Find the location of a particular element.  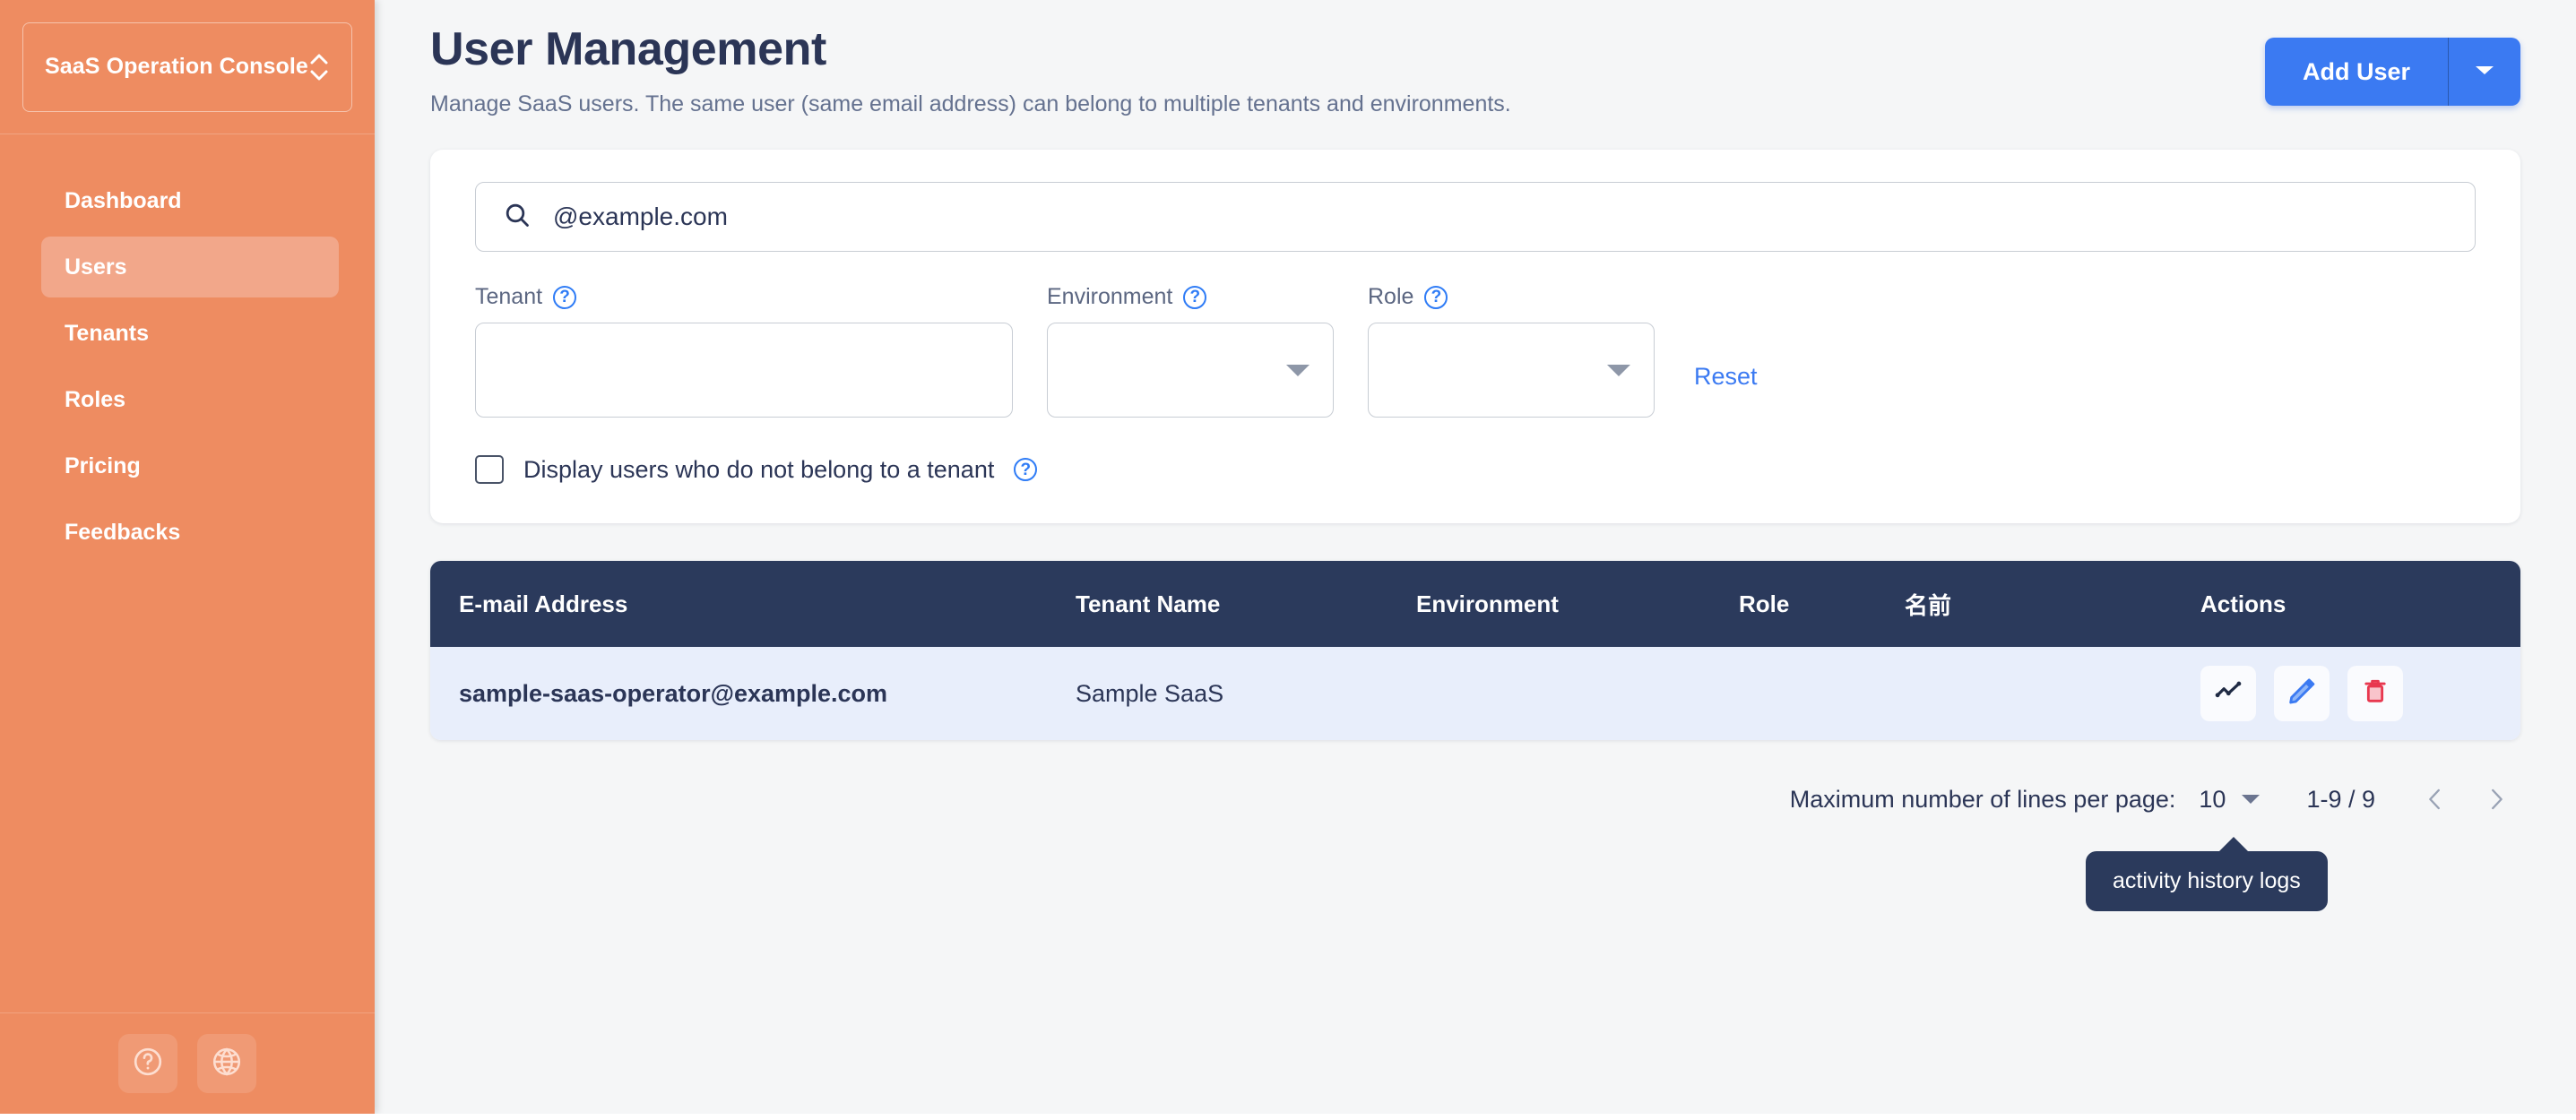

console-switcher-label: SaaS Operation Console is located at coordinates (176, 66).